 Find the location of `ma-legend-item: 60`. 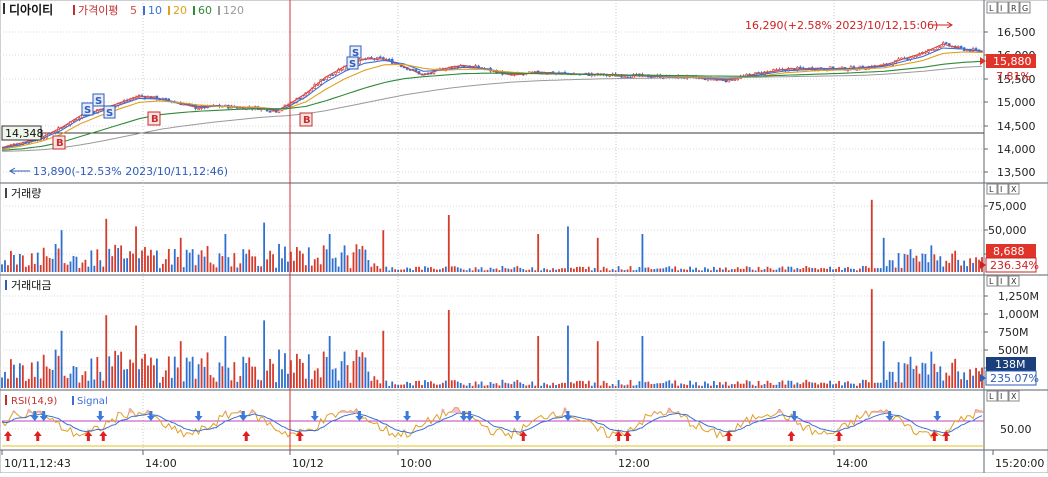

ma-legend-item: 60 is located at coordinates (205, 10).